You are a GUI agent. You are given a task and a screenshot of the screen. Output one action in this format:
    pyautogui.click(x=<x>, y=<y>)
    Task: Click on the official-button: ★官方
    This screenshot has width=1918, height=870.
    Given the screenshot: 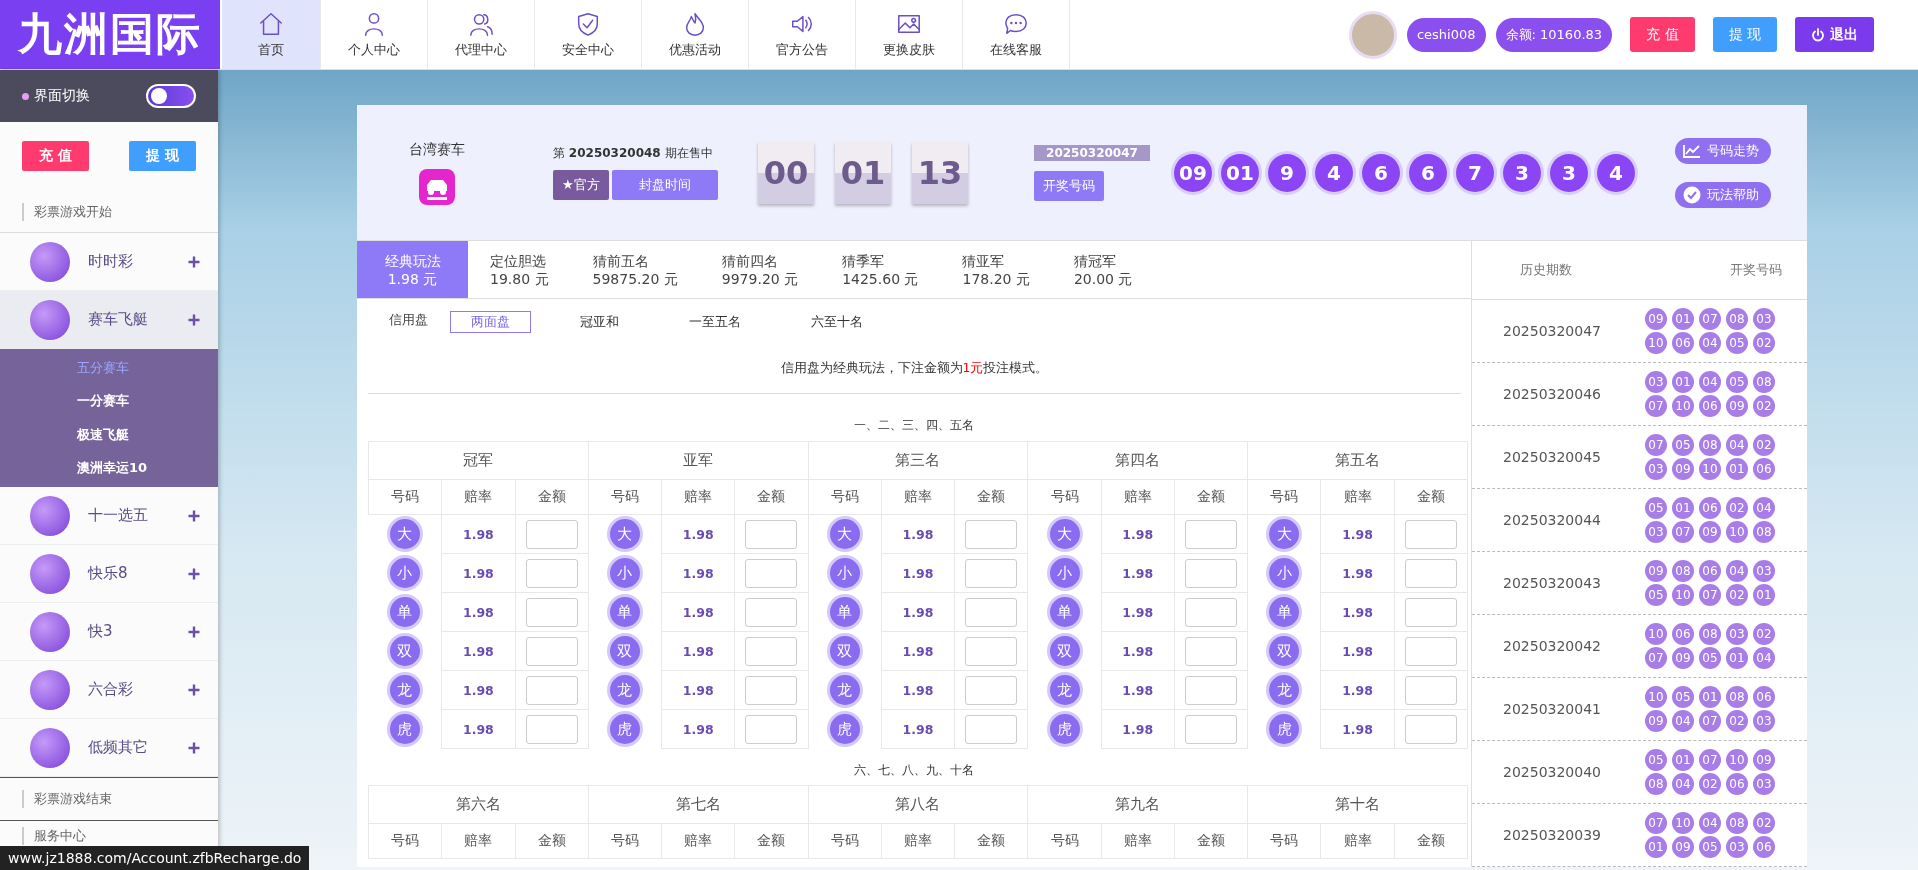 What is the action you would take?
    pyautogui.click(x=581, y=185)
    